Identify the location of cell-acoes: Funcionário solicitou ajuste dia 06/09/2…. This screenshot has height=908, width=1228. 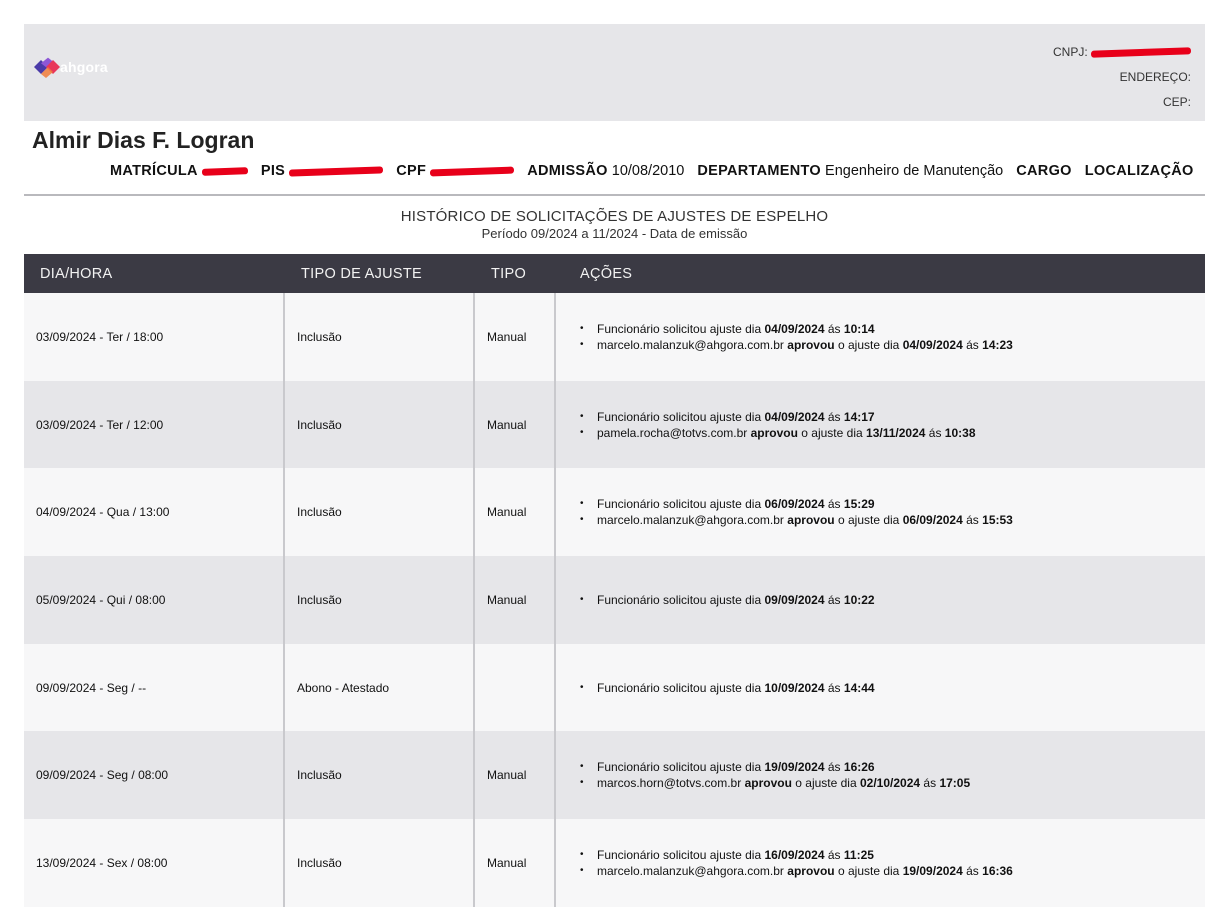
(880, 512).